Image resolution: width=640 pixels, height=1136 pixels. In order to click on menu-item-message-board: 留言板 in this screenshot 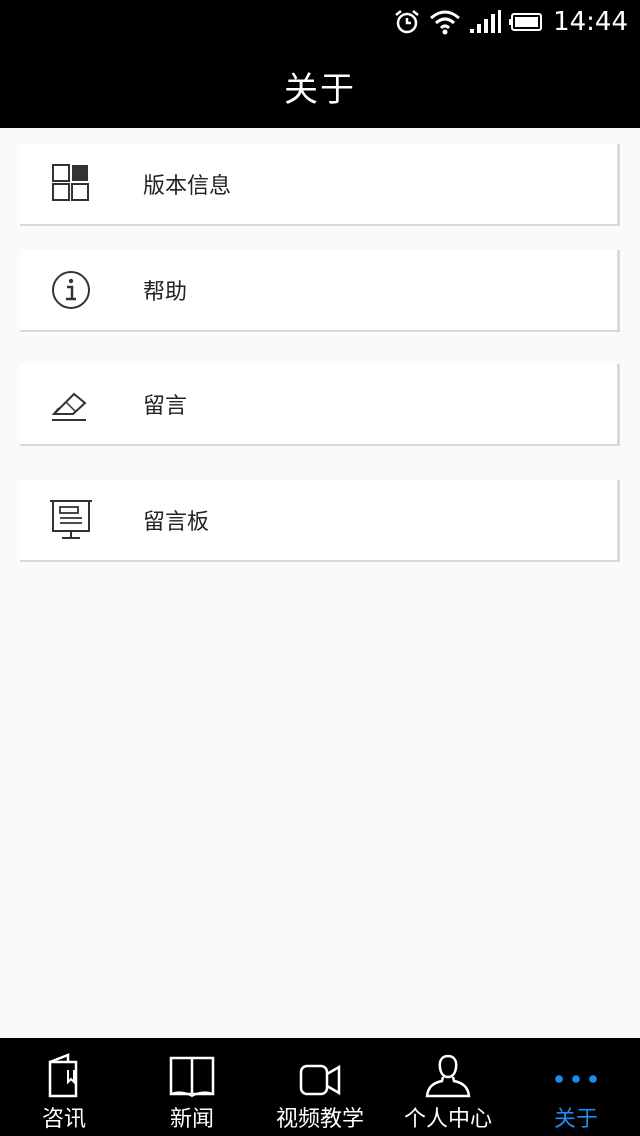, I will do `click(320, 521)`.